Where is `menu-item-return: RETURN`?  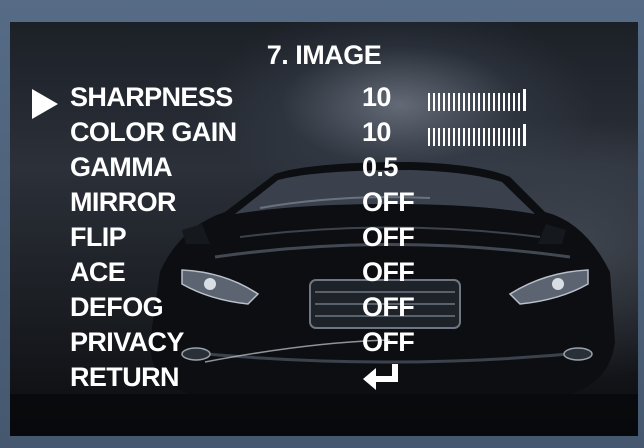
menu-item-return: RETURN is located at coordinates (324, 377).